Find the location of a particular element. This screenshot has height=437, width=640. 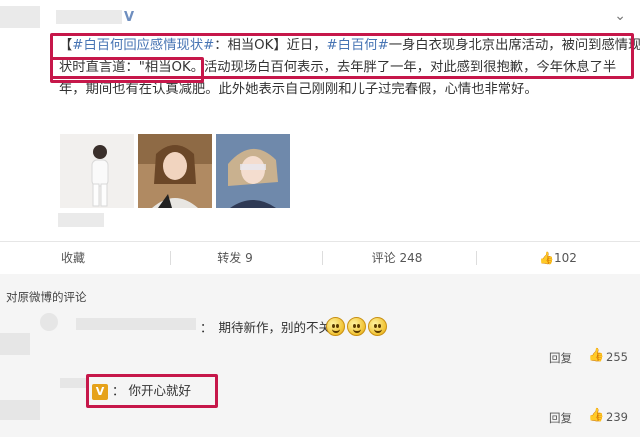

like-button: 👍102 is located at coordinates (558, 258).